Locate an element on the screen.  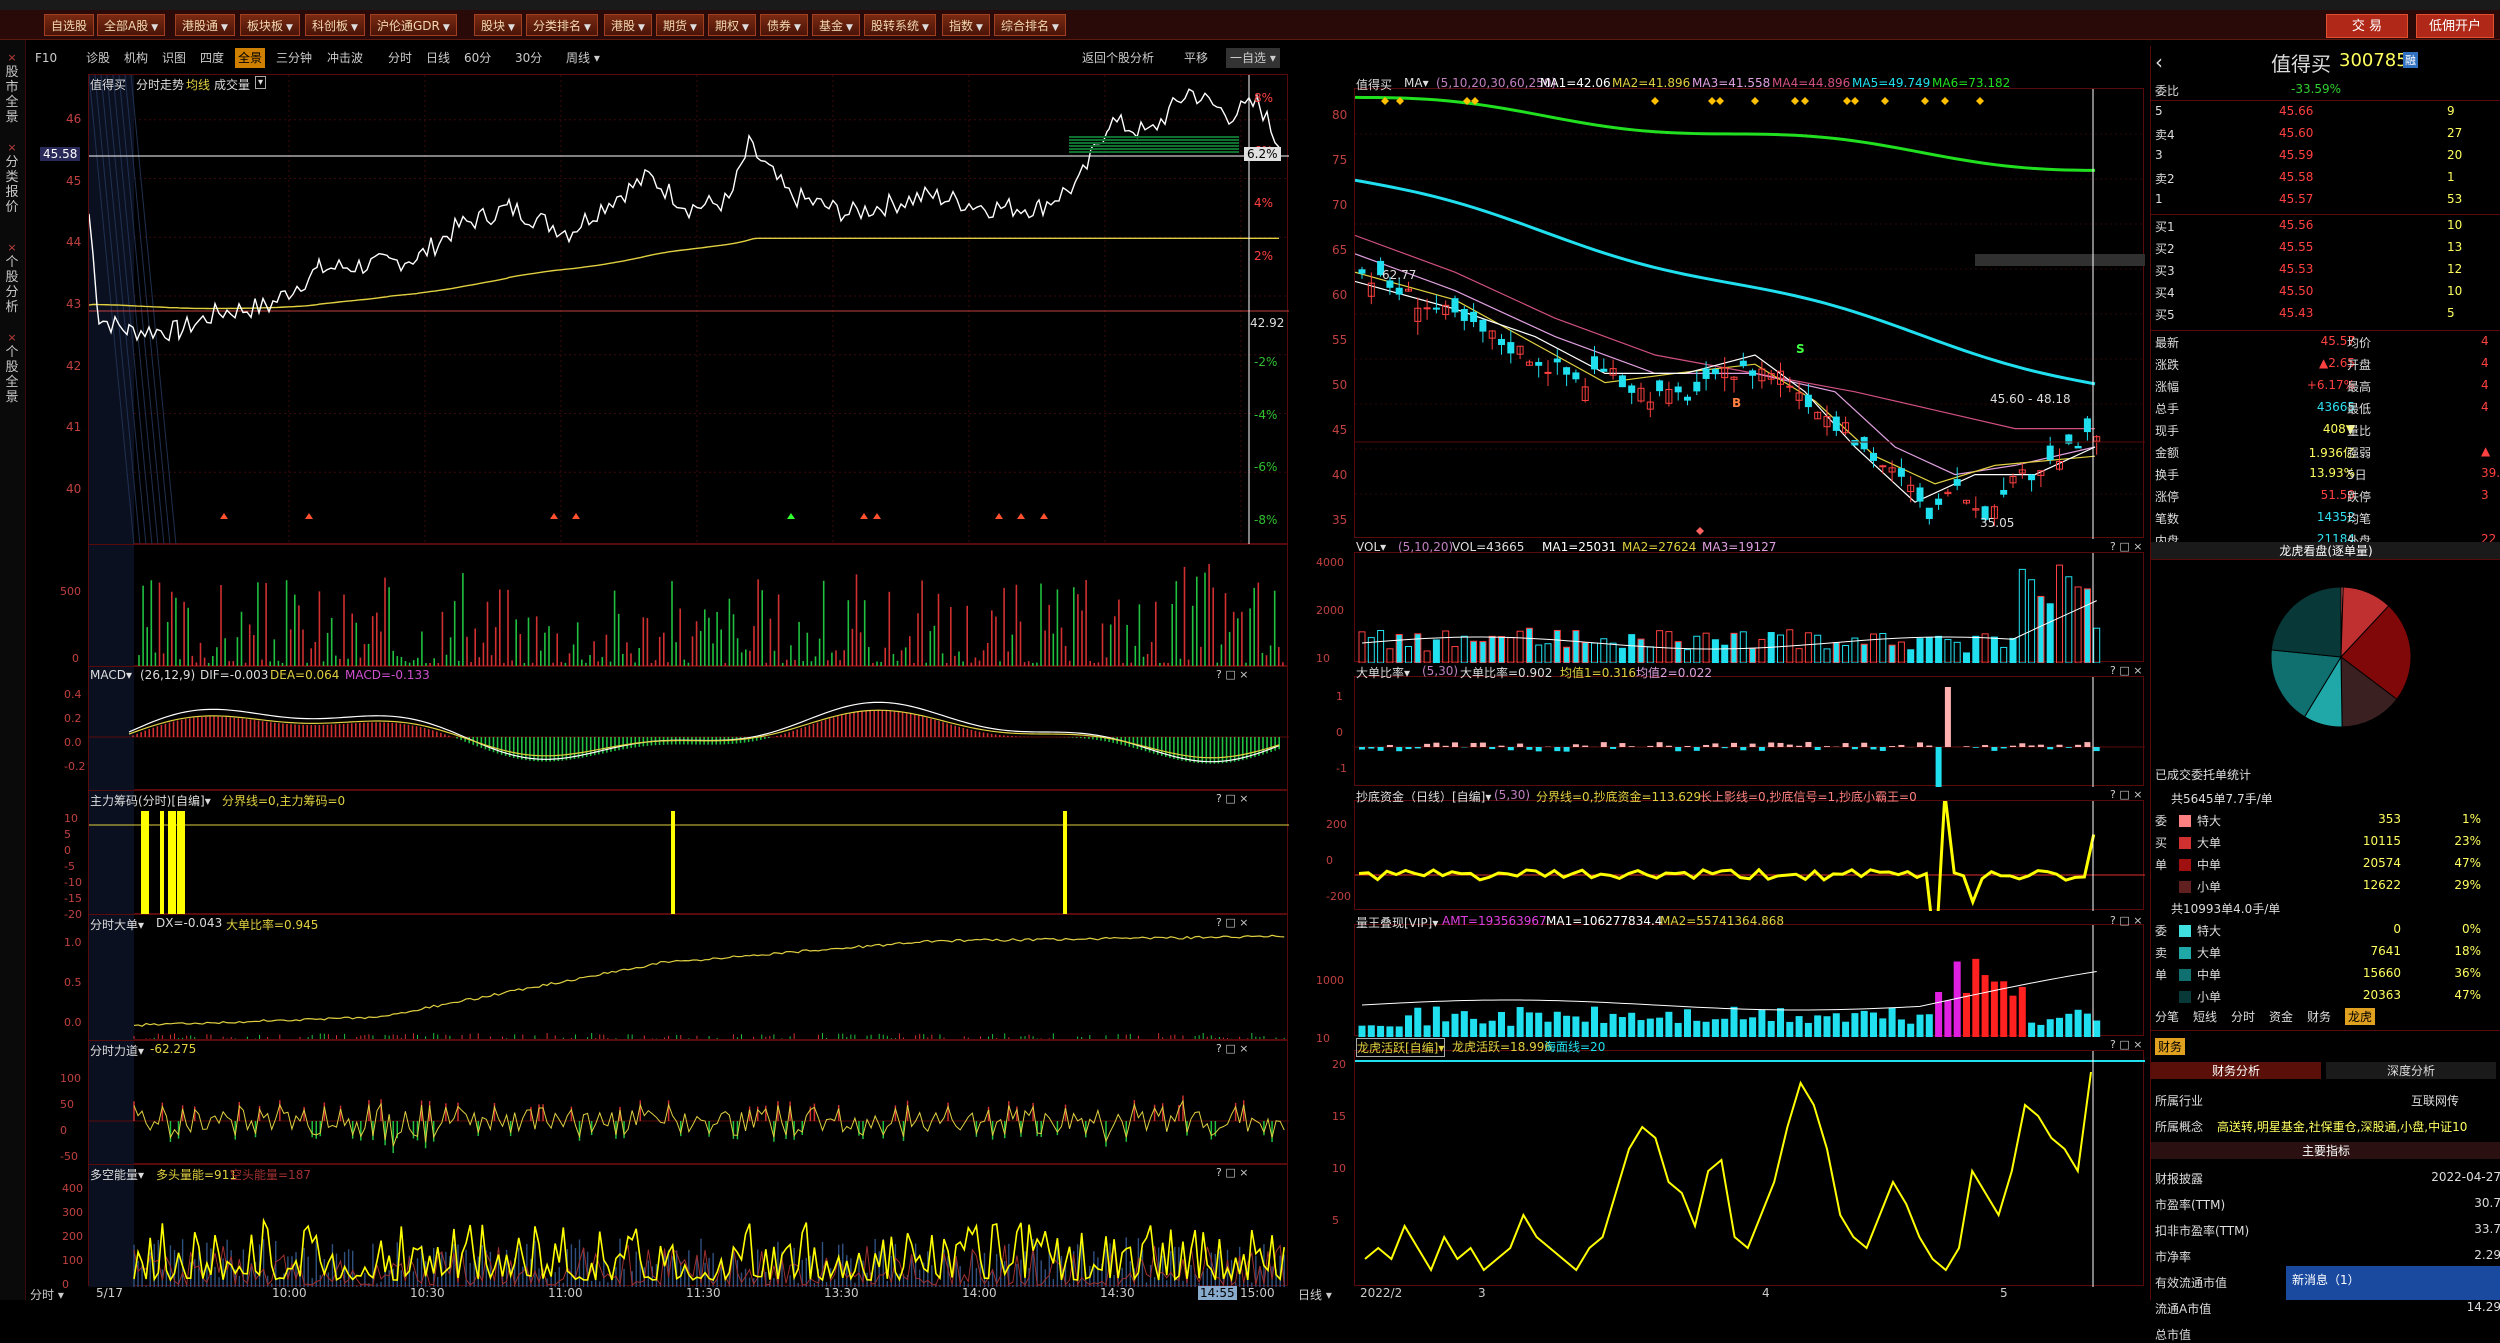
sell-row-count: 0 is located at coordinates (2371, 929).